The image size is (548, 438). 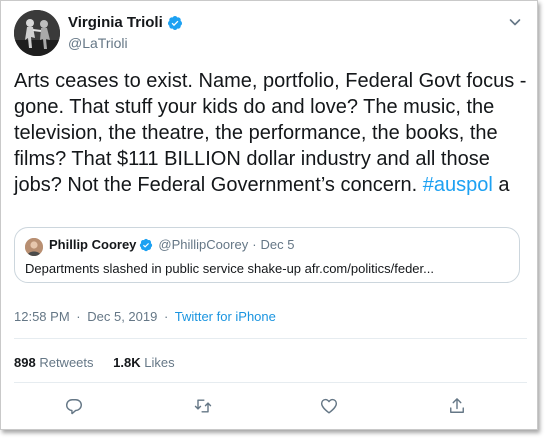 I want to click on tweet-date: Dec 5, 2019, so click(x=122, y=316).